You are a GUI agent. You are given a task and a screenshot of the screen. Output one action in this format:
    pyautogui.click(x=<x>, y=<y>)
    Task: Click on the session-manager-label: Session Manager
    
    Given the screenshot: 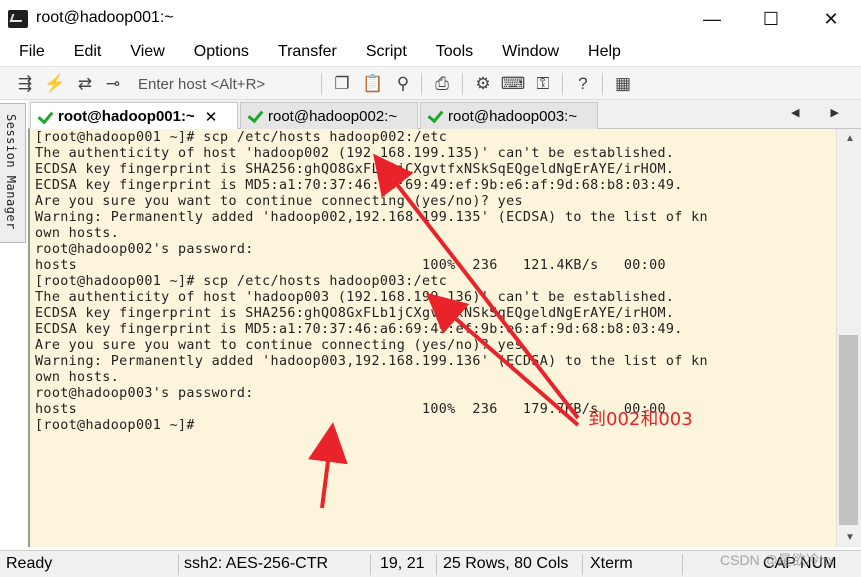 What is the action you would take?
    pyautogui.click(x=11, y=172)
    